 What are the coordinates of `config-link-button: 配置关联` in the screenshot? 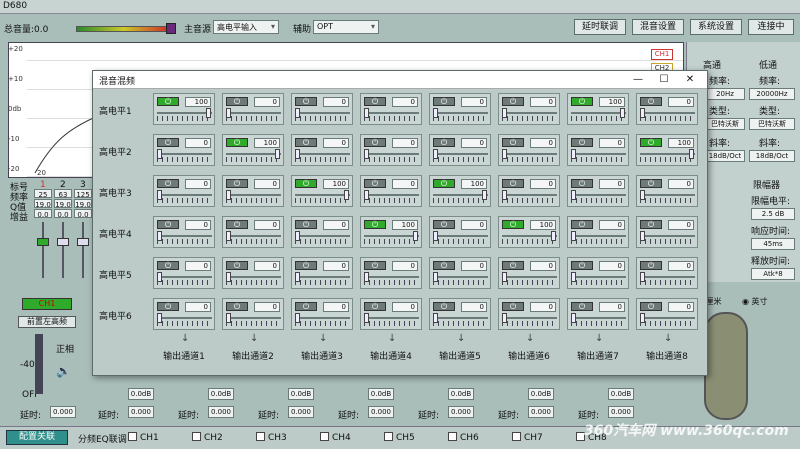 It's located at (37, 437).